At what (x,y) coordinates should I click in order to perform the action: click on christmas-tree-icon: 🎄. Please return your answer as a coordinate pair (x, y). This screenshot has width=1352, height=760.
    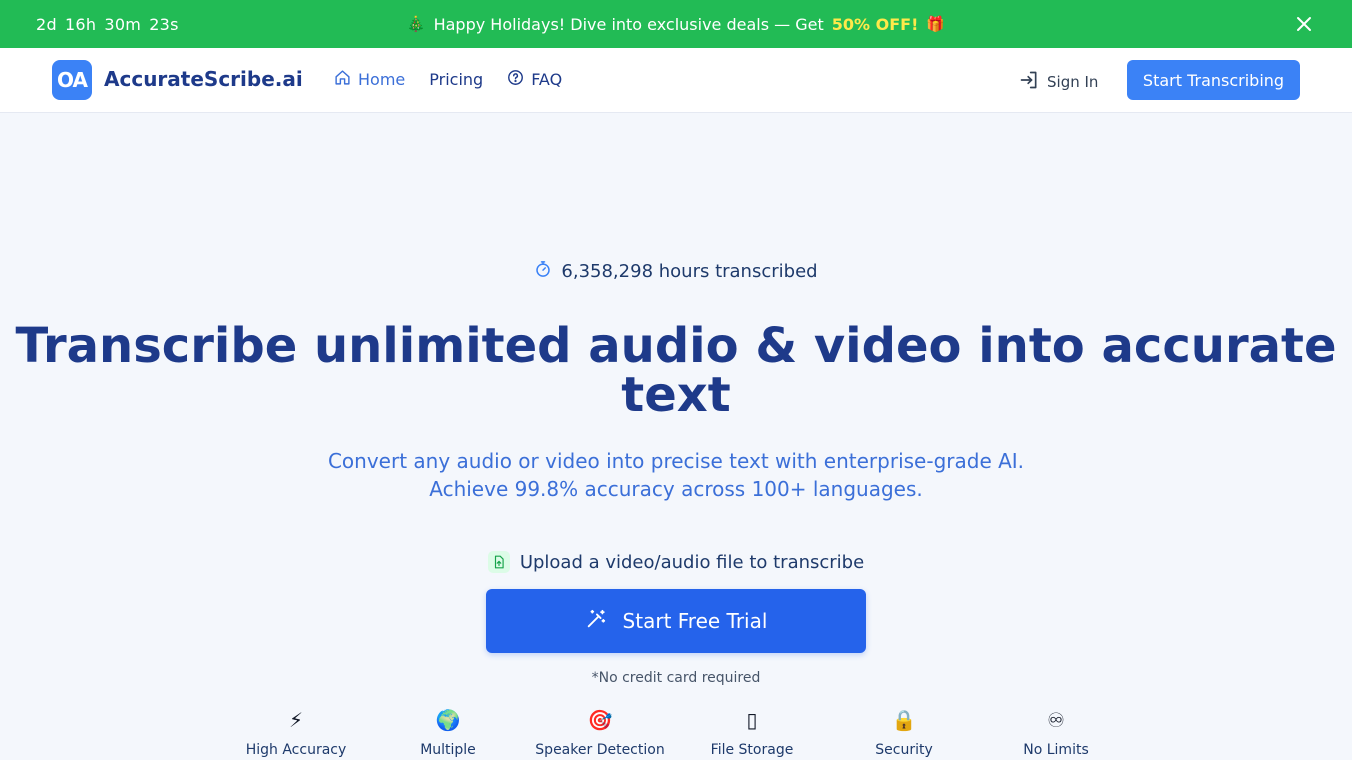
    Looking at the image, I should click on (416, 24).